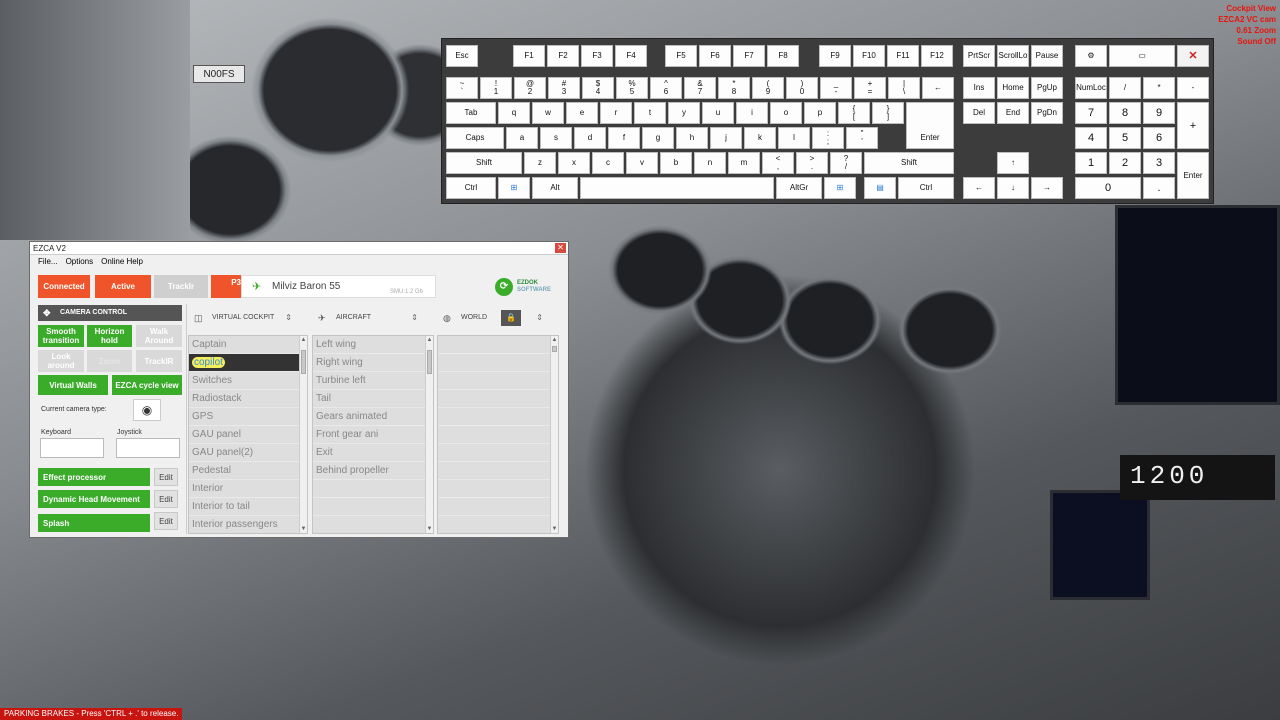 Image resolution: width=1280 pixels, height=720 pixels. Describe the element at coordinates (109, 336) in the screenshot. I see `horizon-hold-button: Horizon hold` at that location.